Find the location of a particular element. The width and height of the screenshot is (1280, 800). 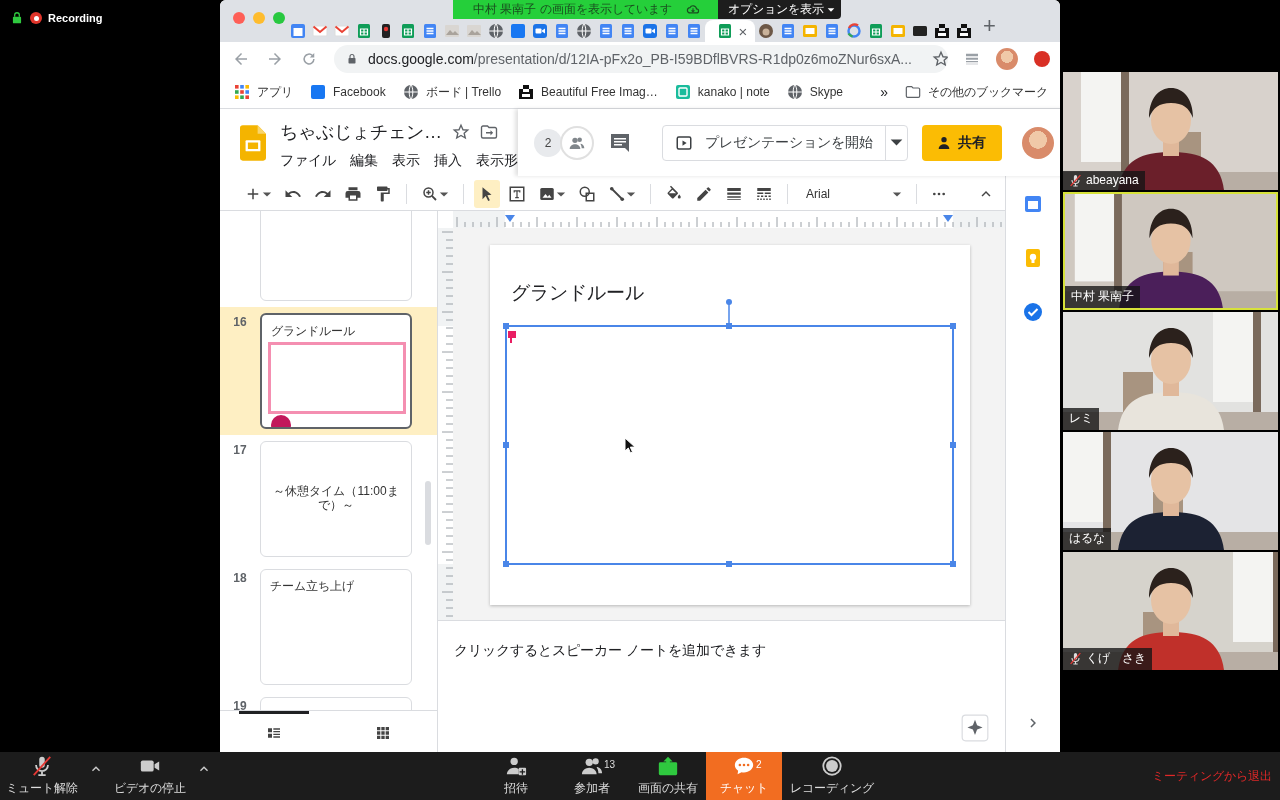

share-screen-button: 画面の共有 is located at coordinates (668, 776).